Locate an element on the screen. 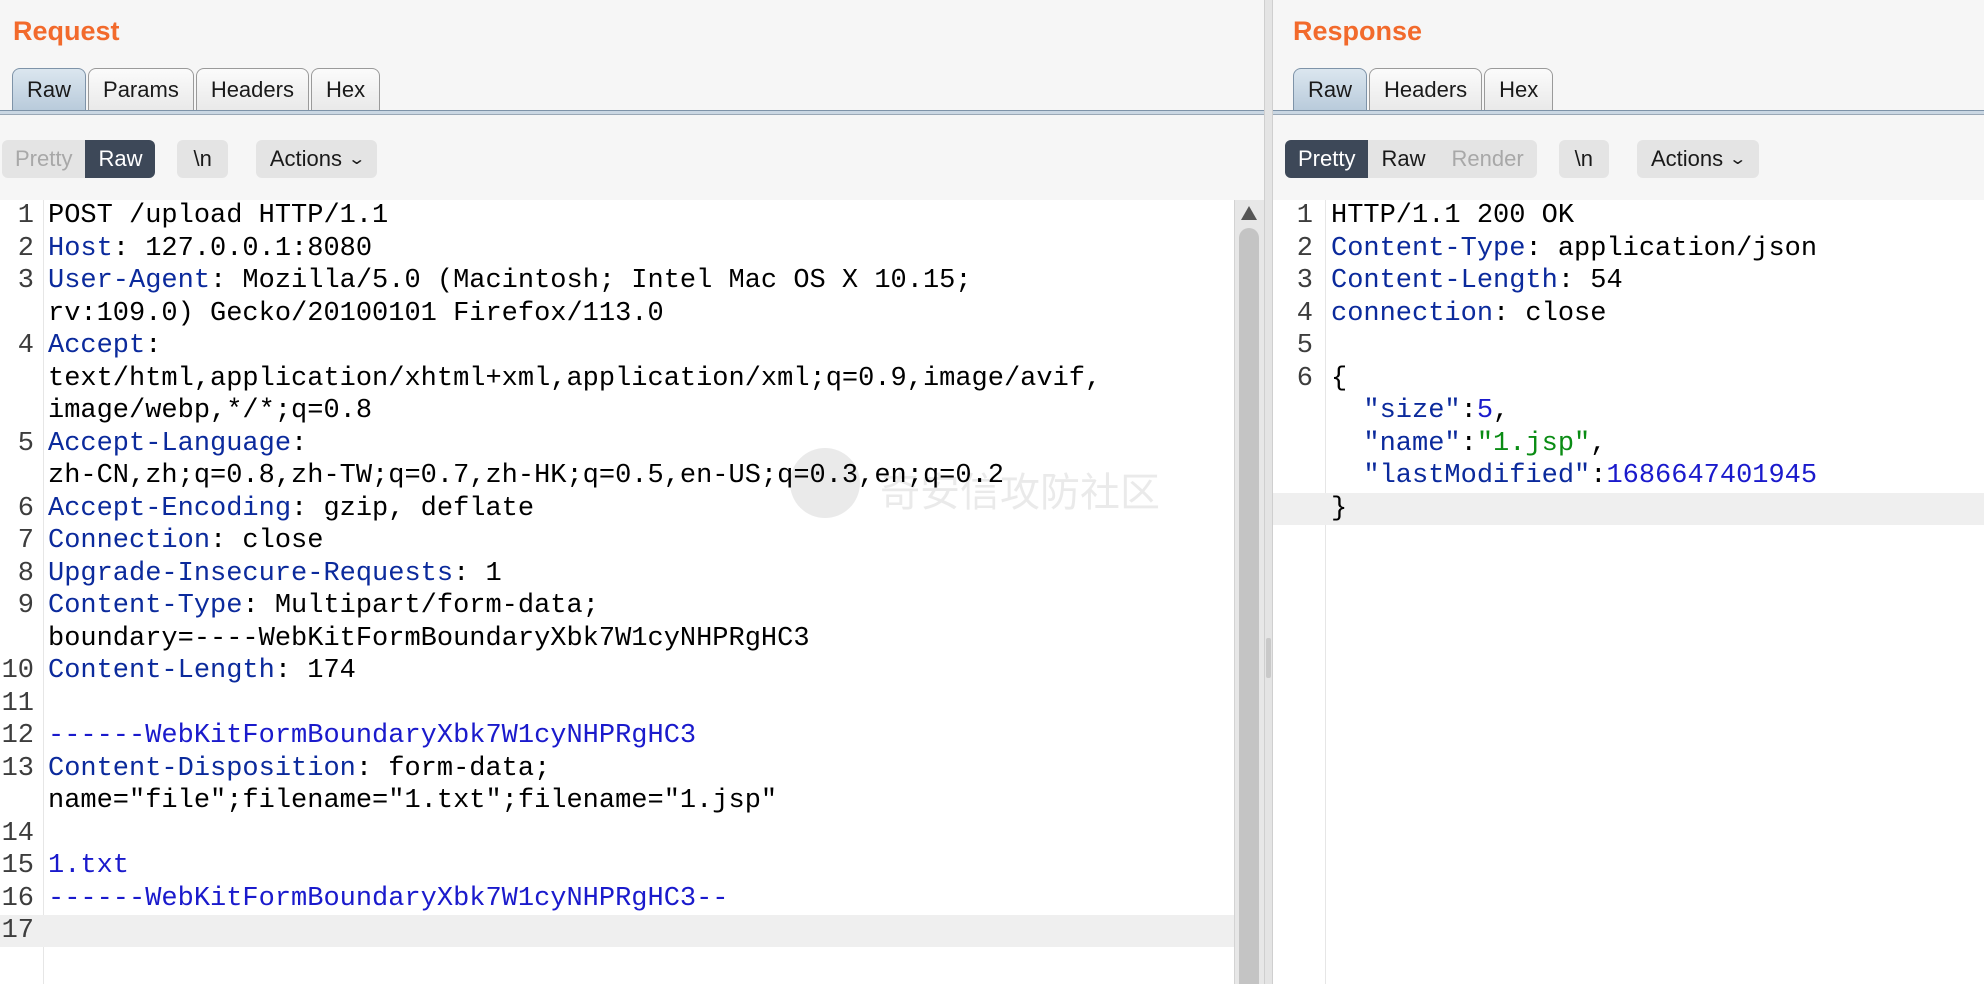 This screenshot has height=984, width=1984. token-text: } is located at coordinates (1339, 508).